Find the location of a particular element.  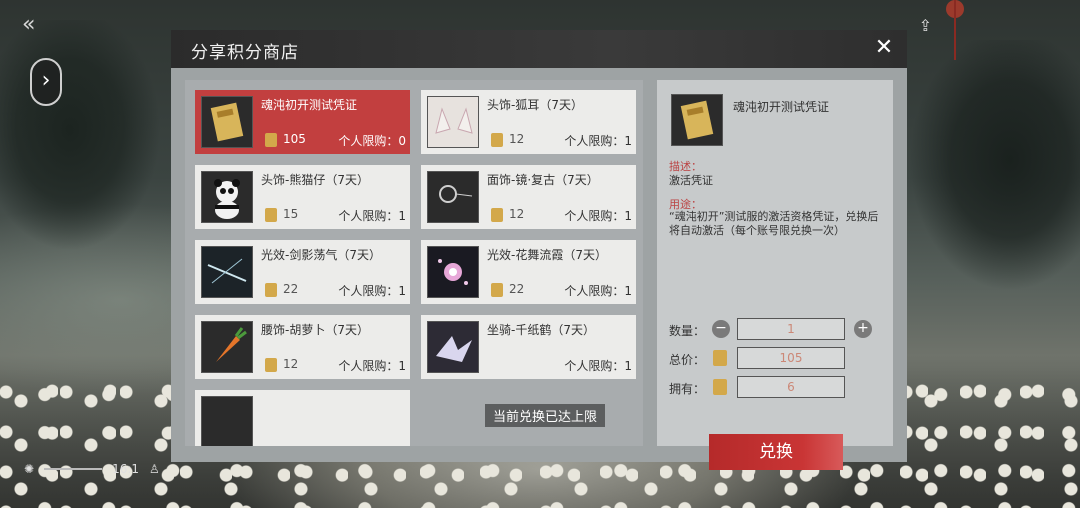

item-card-sword-effect: 光效-剑影荡气（7天） 22 个人限购：1 is located at coordinates (302, 272).